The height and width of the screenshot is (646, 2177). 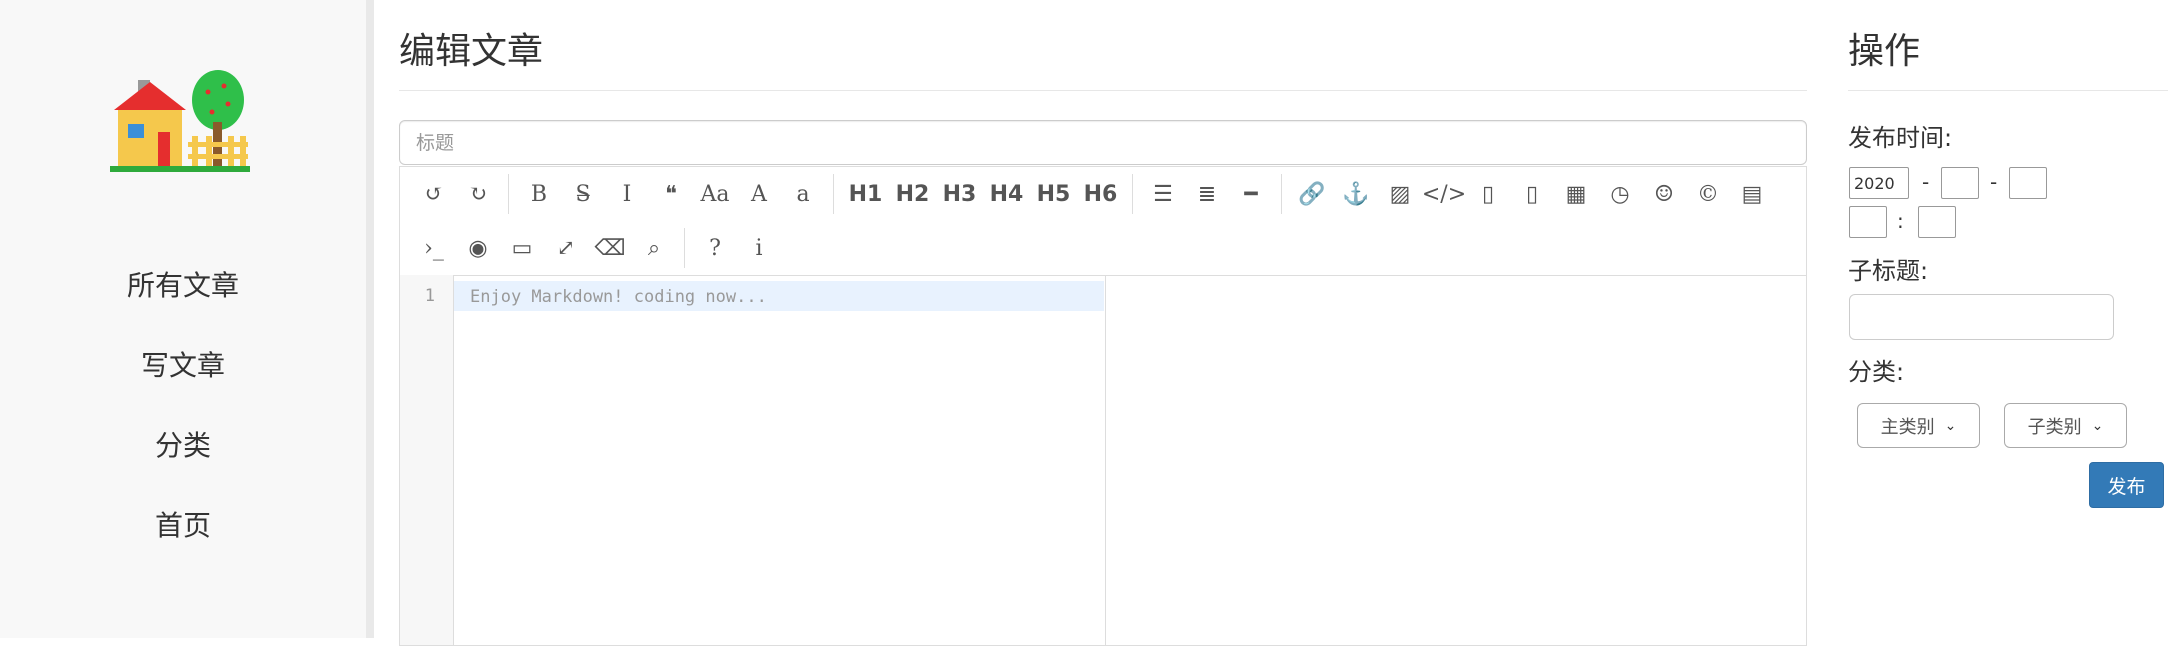 I want to click on ordered-list-icon: ≣, so click(x=1207, y=194).